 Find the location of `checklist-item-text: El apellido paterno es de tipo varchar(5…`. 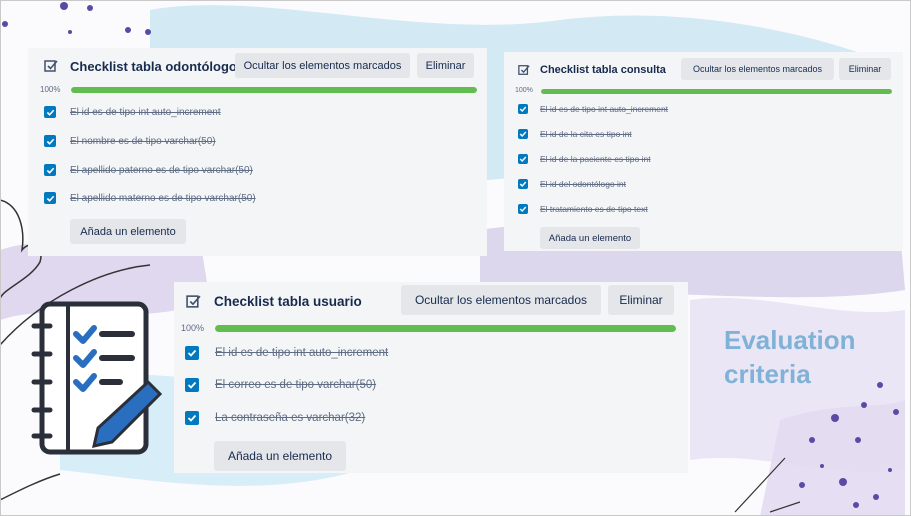

checklist-item-text: El apellido paterno es de tipo varchar(5… is located at coordinates (161, 170).